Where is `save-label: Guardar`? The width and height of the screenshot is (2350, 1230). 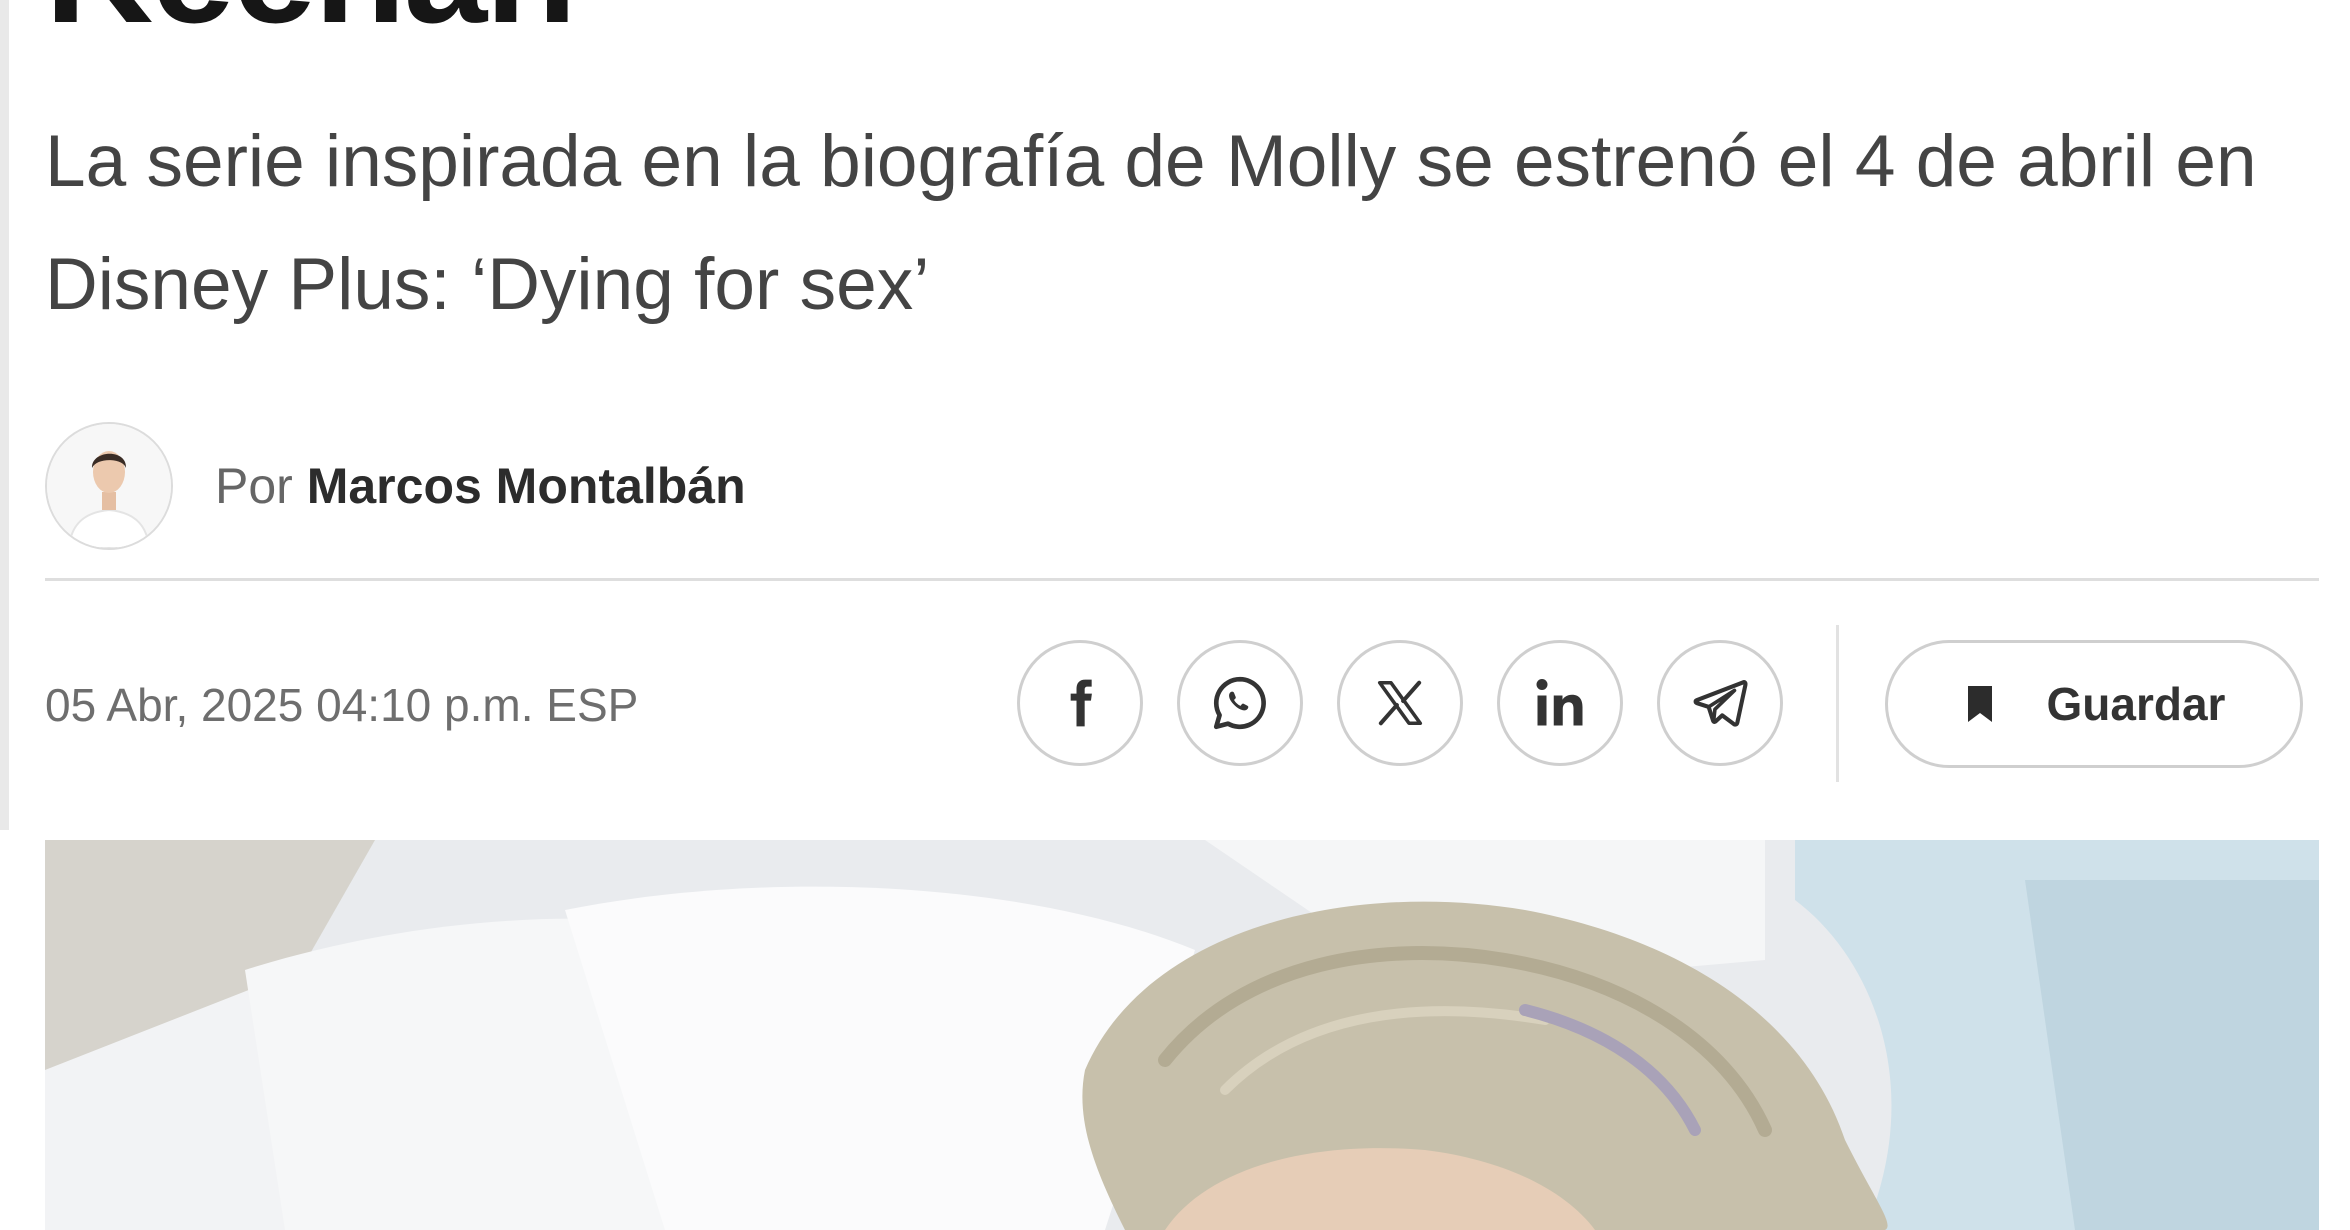
save-label: Guardar is located at coordinates (2136, 704).